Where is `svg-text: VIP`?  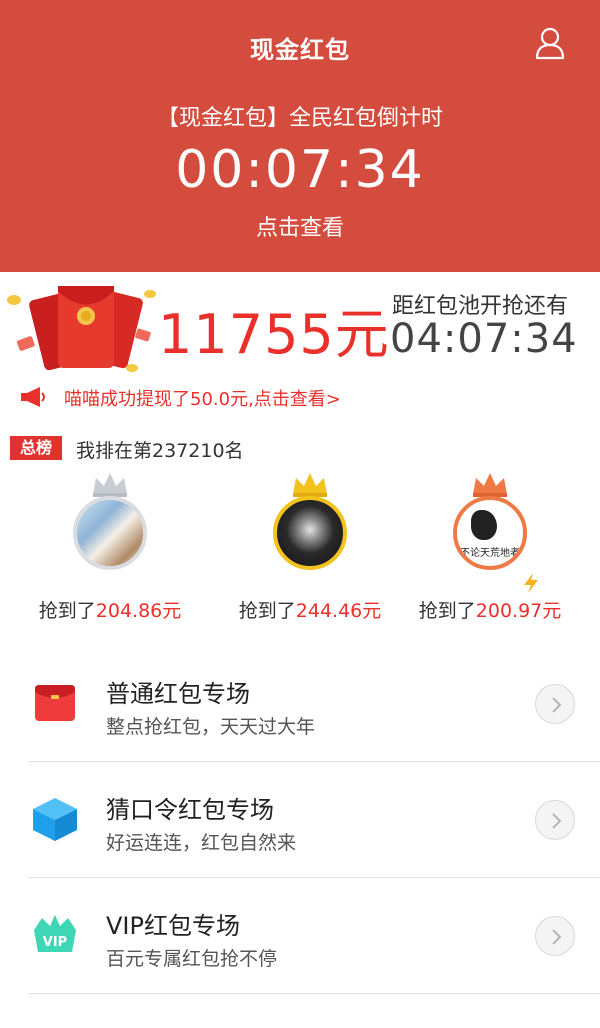
svg-text: VIP is located at coordinates (55, 942).